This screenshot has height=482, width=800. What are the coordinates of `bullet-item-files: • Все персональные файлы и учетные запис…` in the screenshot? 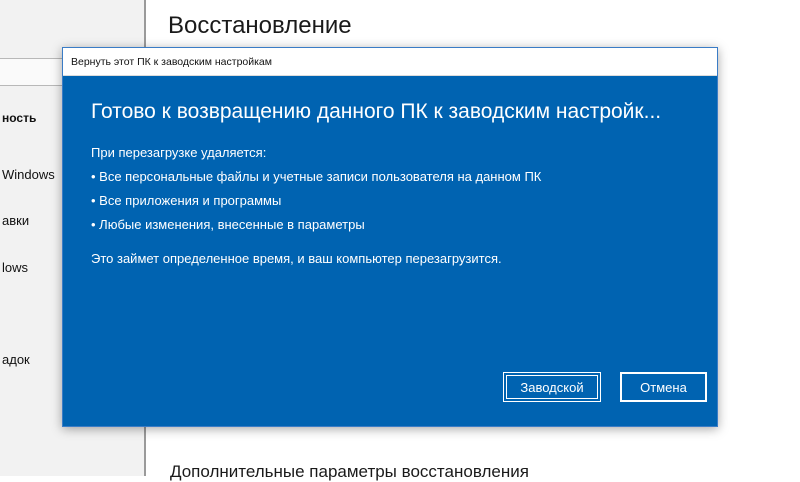 It's located at (316, 176).